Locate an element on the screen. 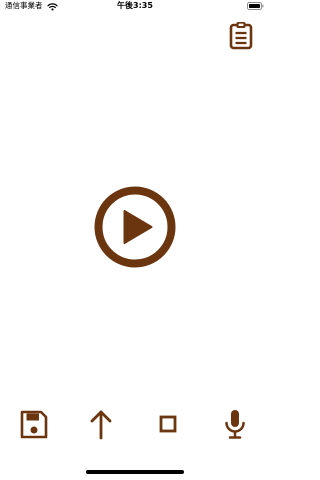 This screenshot has height=480, width=320. save-button is located at coordinates (34, 424).